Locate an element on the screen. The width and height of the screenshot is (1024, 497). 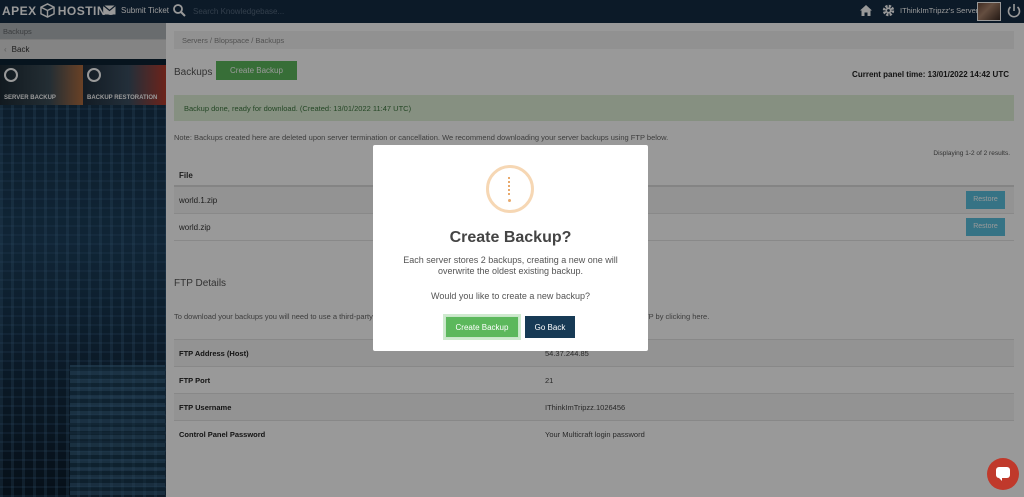
go-back-button: Go Back is located at coordinates (550, 327).